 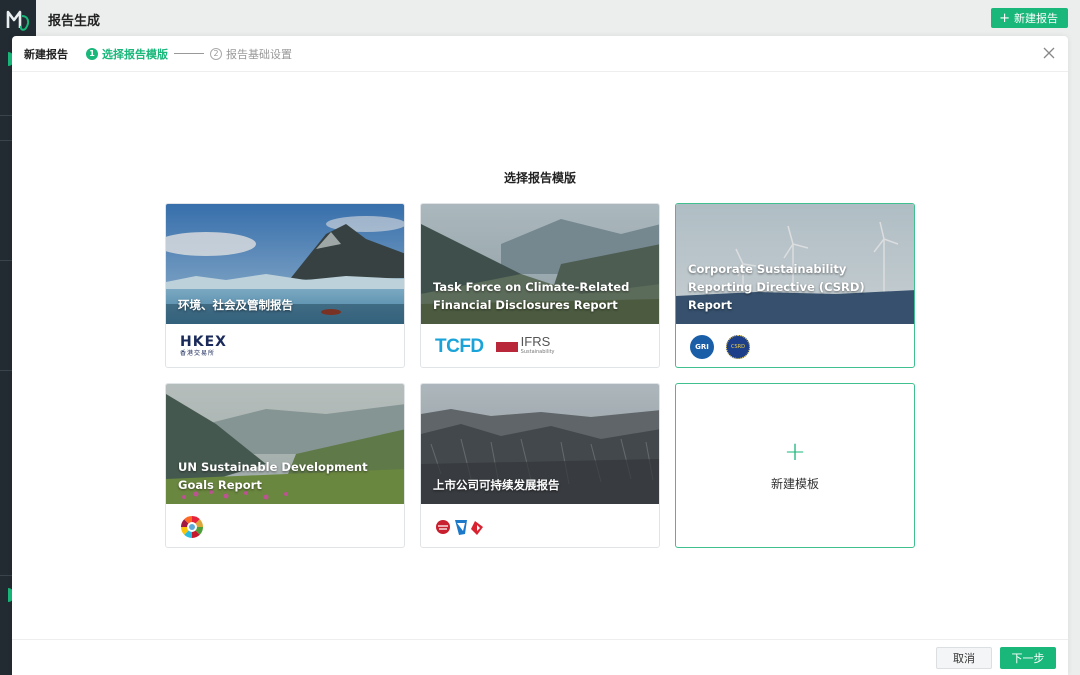 I want to click on template-image: UN Sustainable Development Goals Report, so click(x=285, y=444).